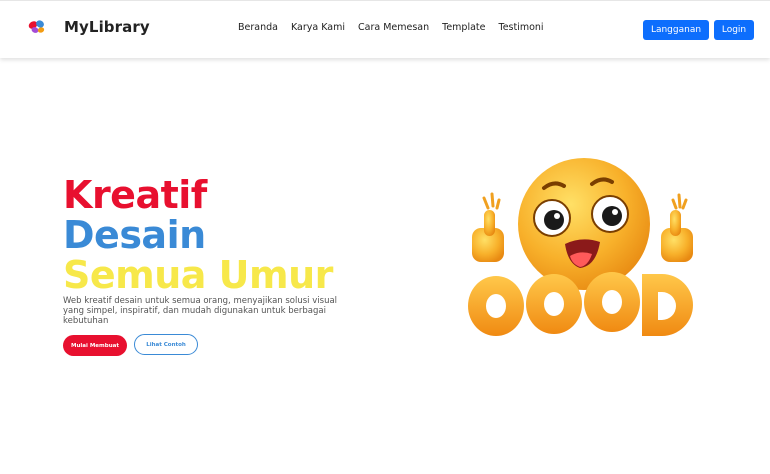 The width and height of the screenshot is (770, 474). Describe the element at coordinates (318, 27) in the screenshot. I see `nav-link-karya-kami: Karya Kami` at that location.